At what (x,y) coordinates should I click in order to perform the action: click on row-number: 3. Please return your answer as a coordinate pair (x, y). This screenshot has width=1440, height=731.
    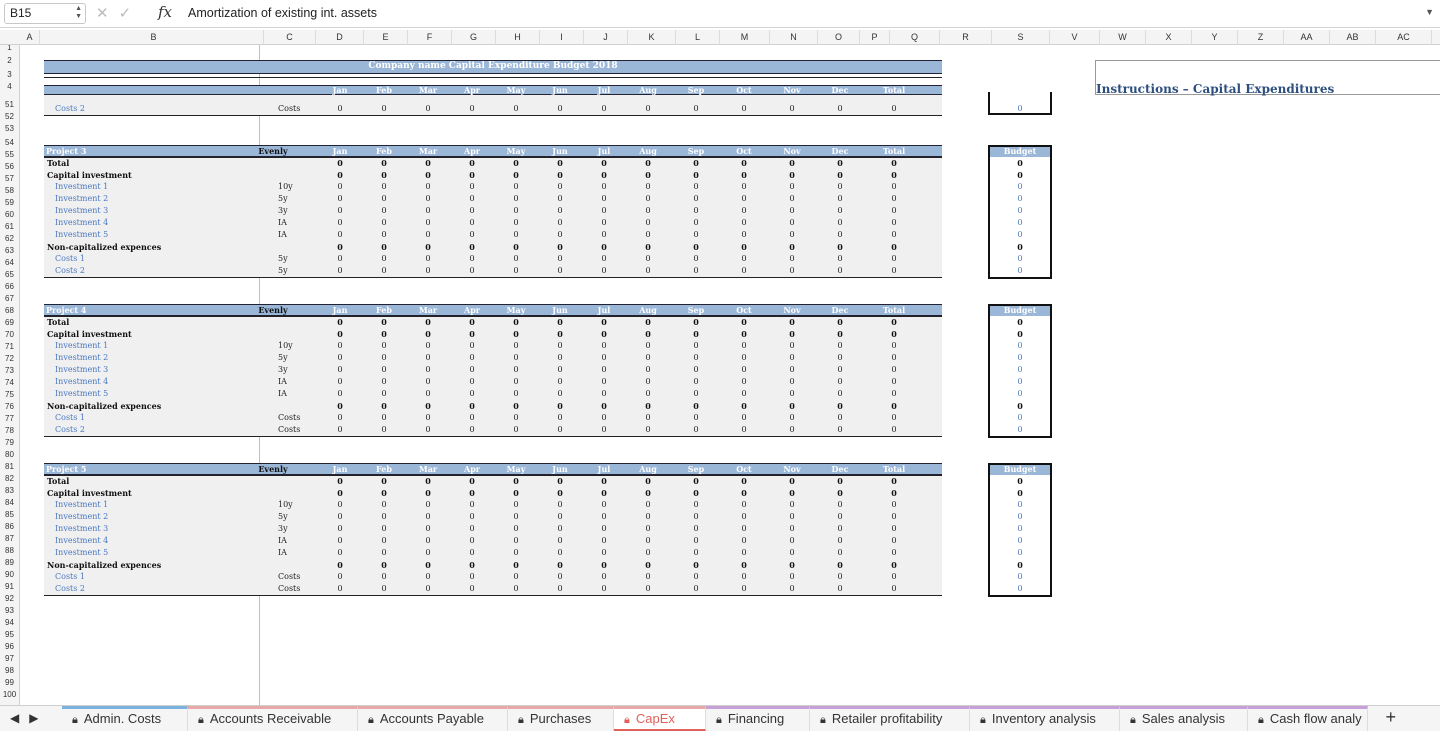
    Looking at the image, I should click on (9, 75).